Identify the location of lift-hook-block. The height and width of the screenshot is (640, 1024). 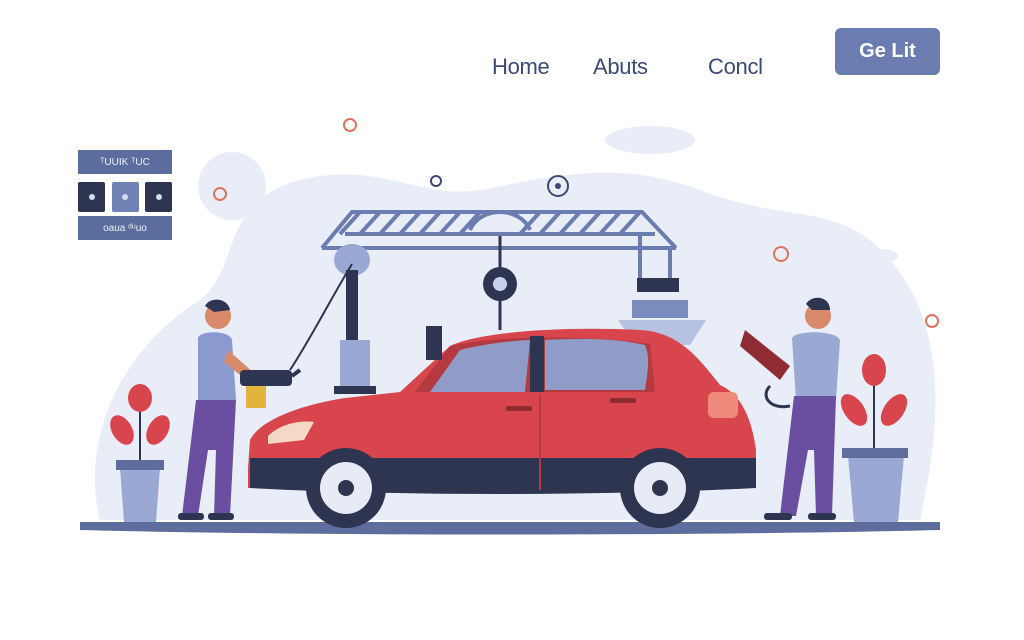
(658, 285).